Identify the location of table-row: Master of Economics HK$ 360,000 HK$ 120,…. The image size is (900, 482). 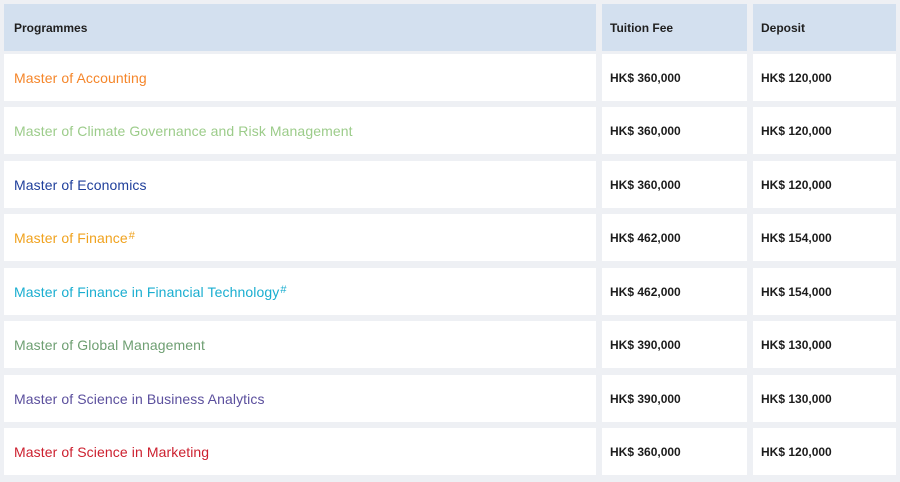
(450, 184).